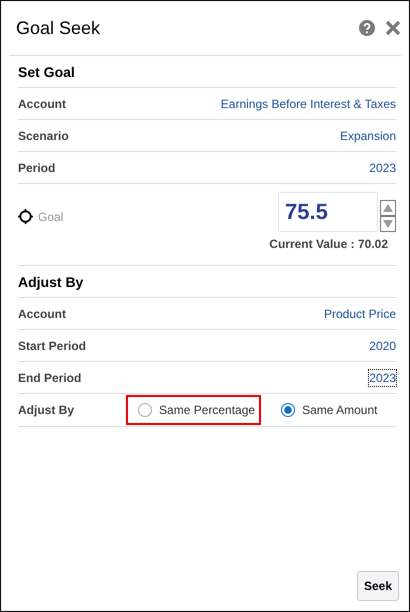 This screenshot has width=410, height=612. I want to click on option-label: Same Percentage, so click(207, 410).